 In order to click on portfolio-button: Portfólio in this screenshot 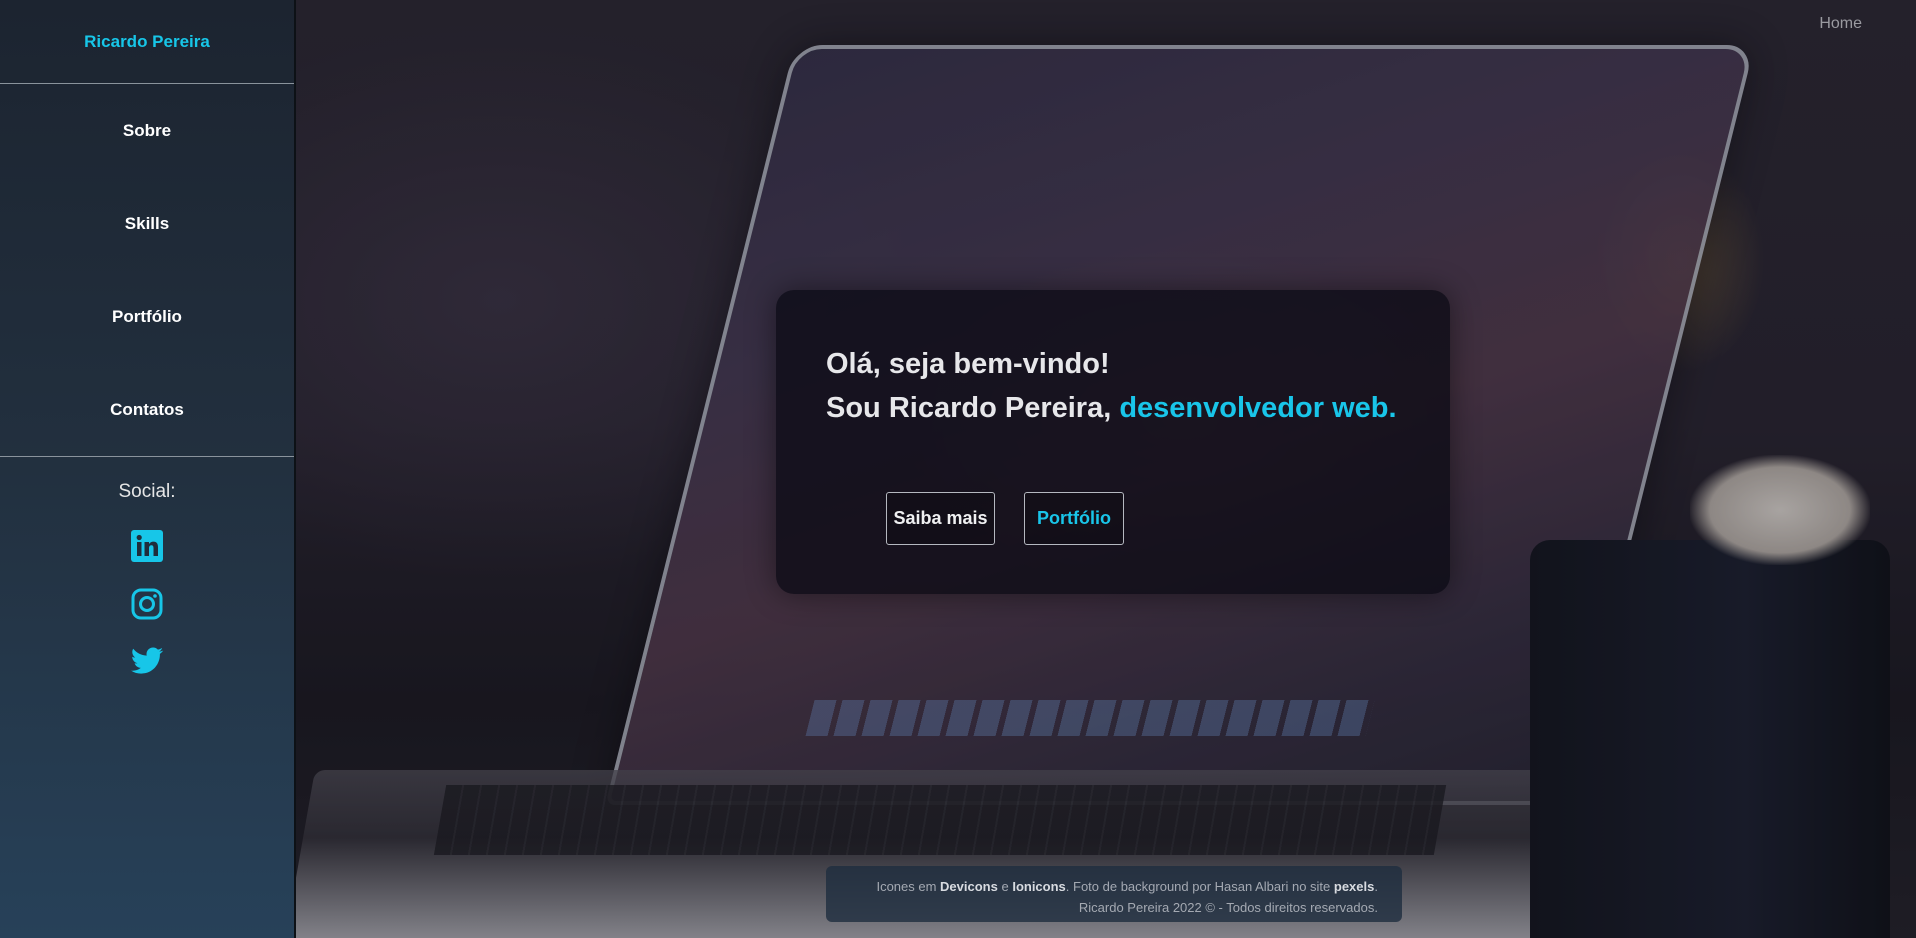, I will do `click(1074, 518)`.